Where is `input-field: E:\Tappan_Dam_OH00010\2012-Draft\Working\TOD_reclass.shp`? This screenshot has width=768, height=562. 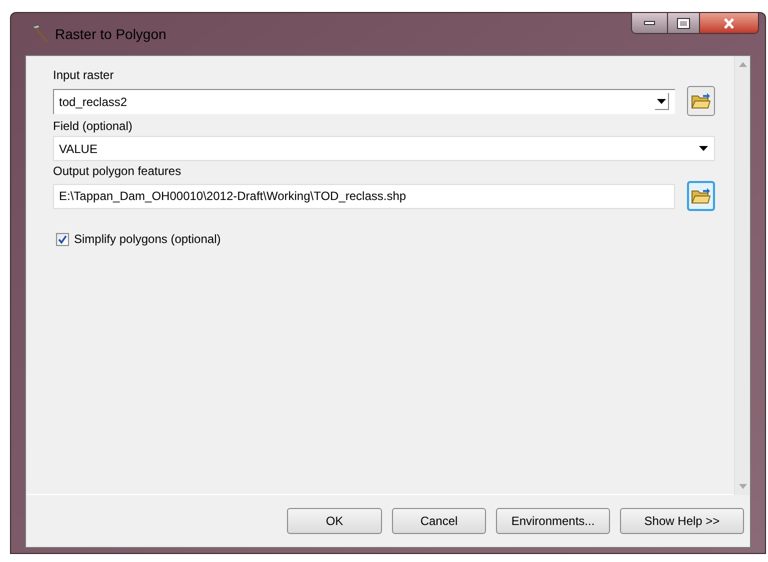 input-field: E:\Tappan_Dam_OH00010\2012-Draft\Working\TOD_reclass.shp is located at coordinates (364, 196).